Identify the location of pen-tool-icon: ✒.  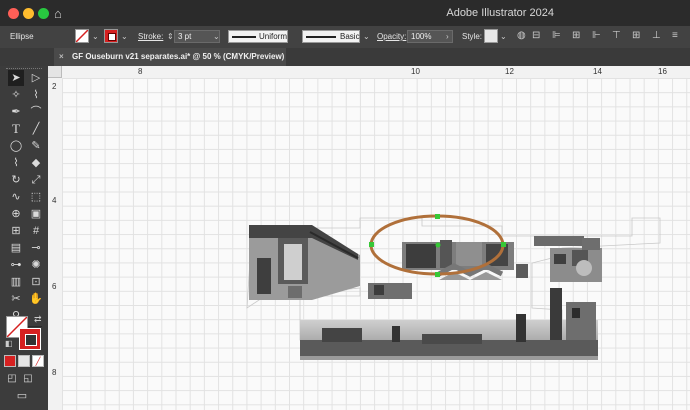
(16, 112).